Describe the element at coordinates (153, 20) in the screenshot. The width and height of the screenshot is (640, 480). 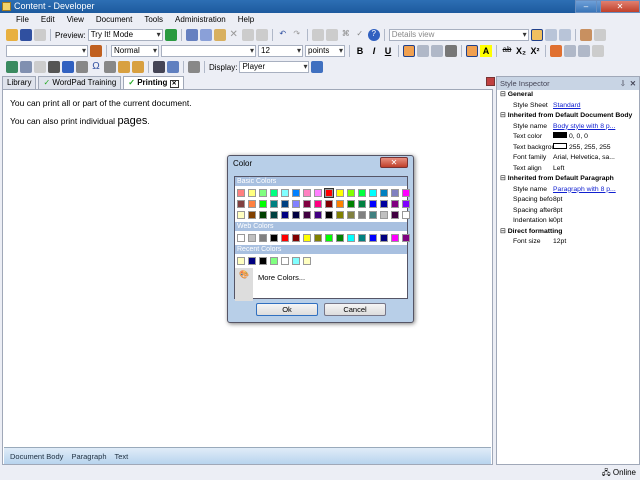
I see `menu-tools: Tools` at that location.